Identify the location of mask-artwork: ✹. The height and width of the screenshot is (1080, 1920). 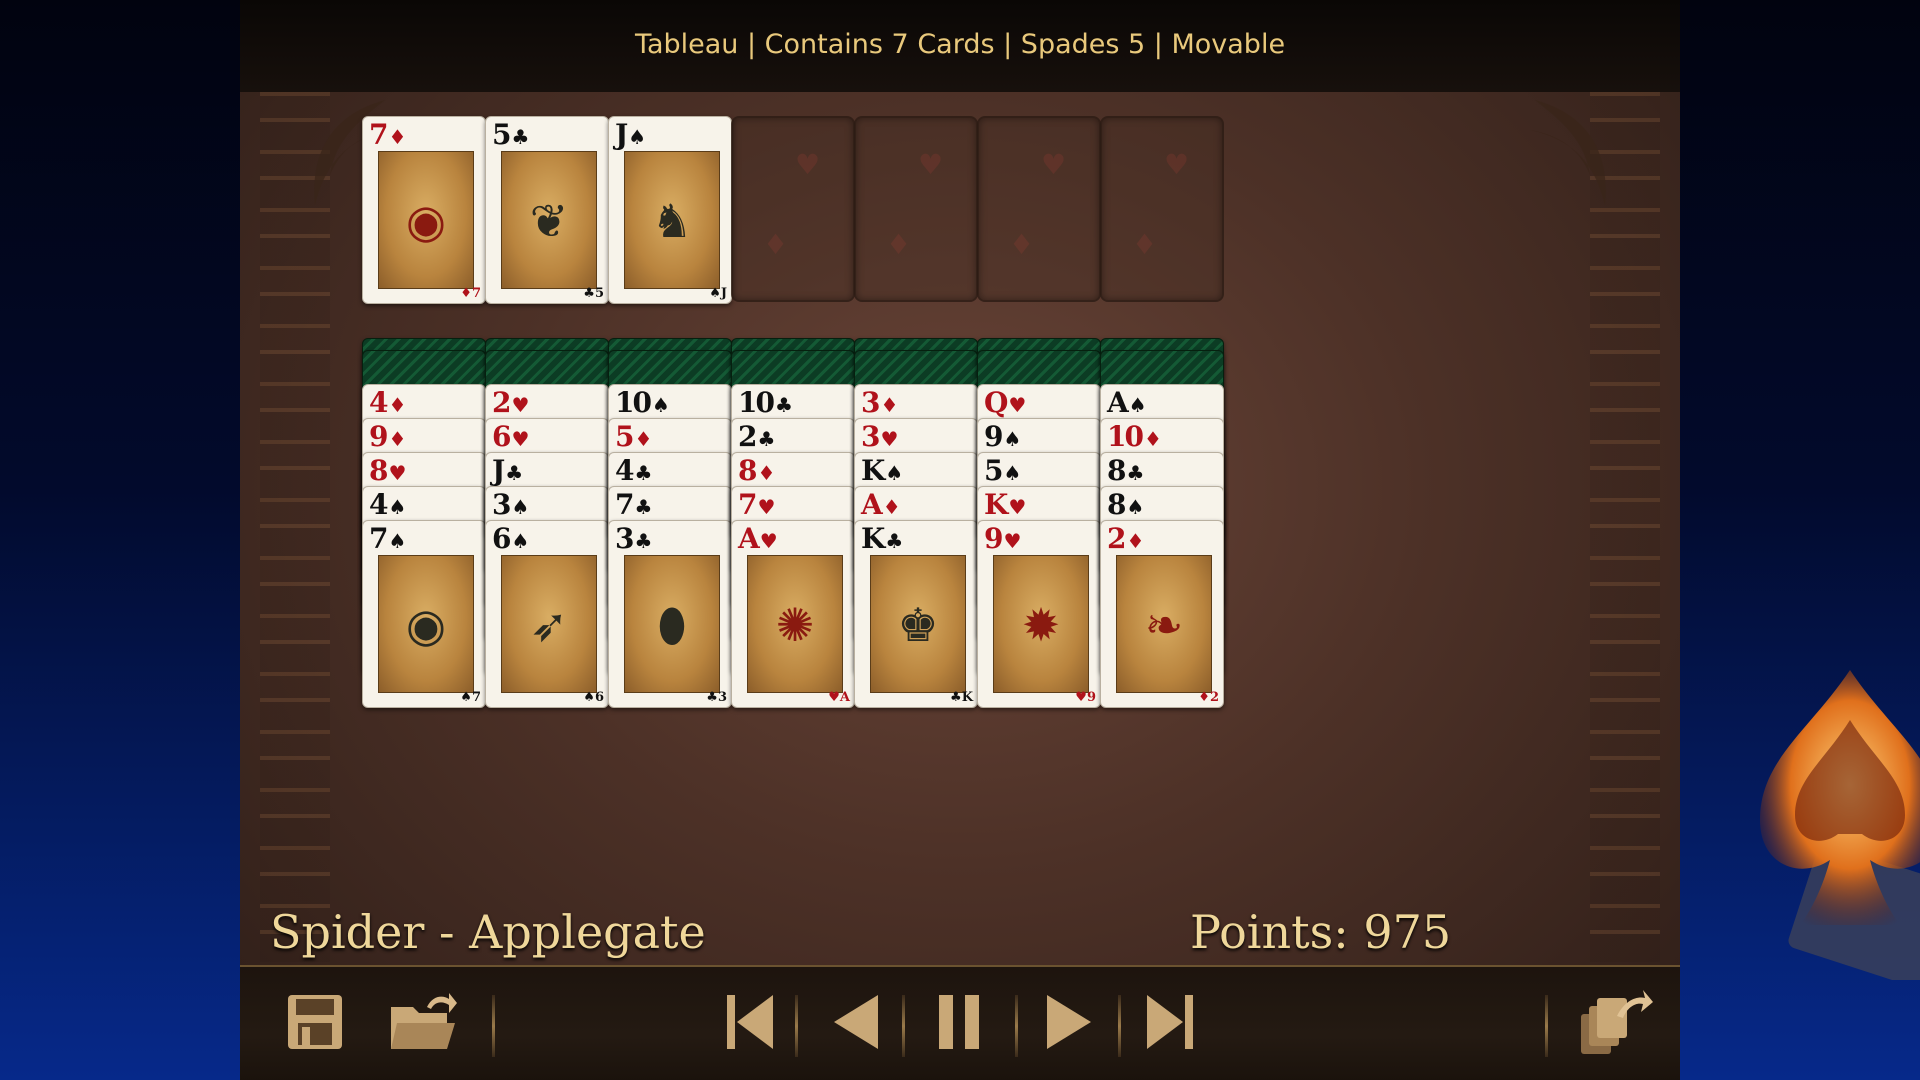
(1041, 624).